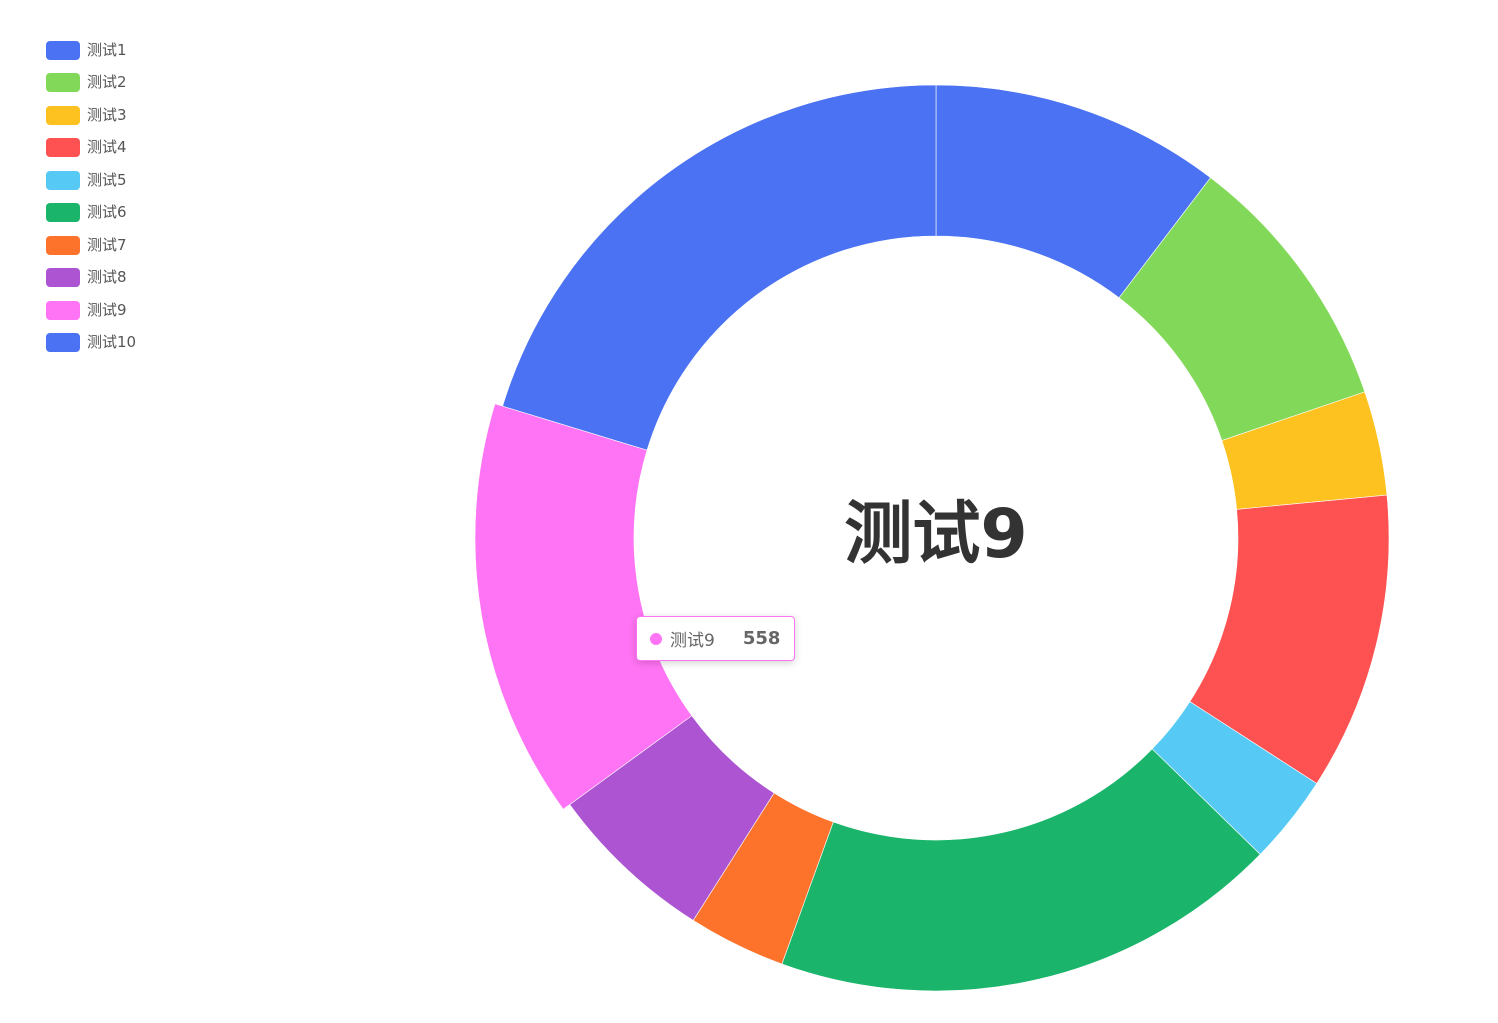 This screenshot has height=1023, width=1498. Describe the element at coordinates (716, 638) in the screenshot. I see `tooltip: 测试9 558` at that location.